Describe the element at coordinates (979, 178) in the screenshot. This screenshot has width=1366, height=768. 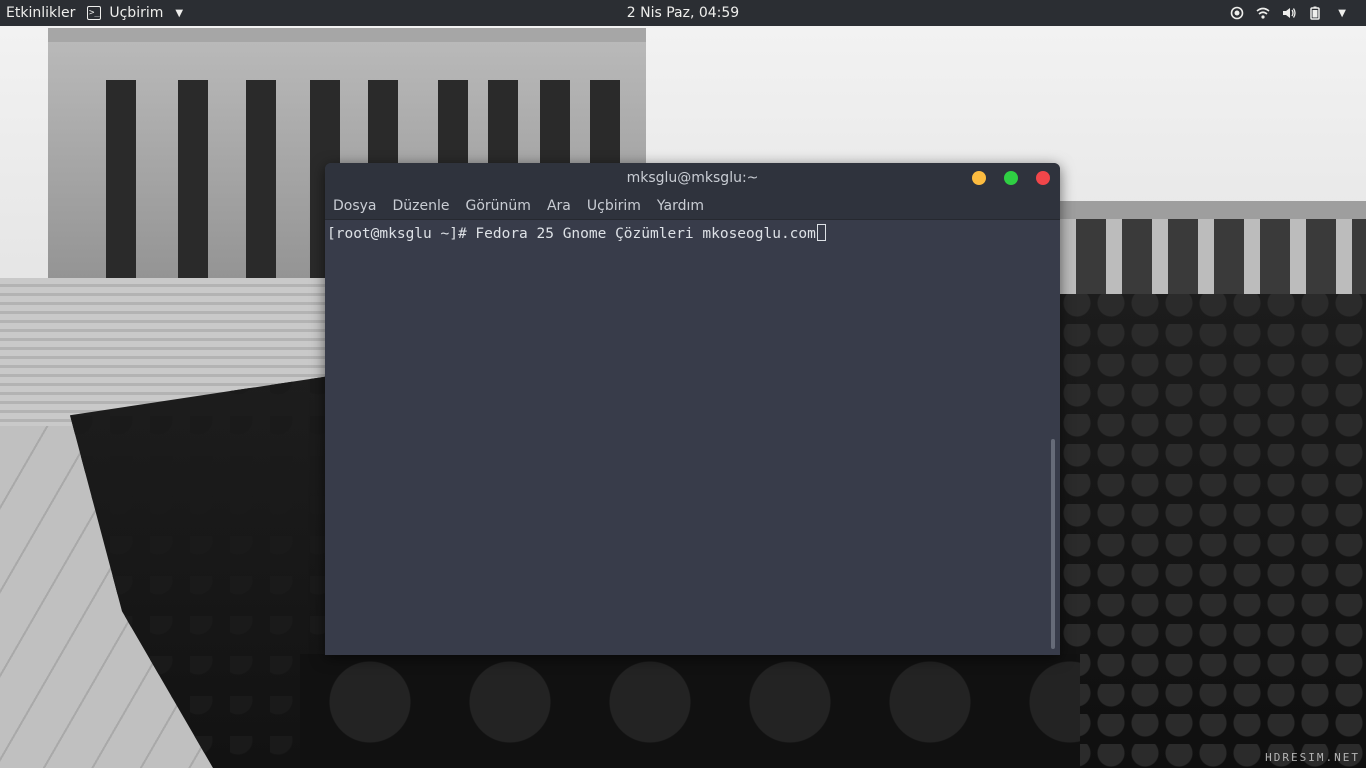
I see `minimize-button` at that location.